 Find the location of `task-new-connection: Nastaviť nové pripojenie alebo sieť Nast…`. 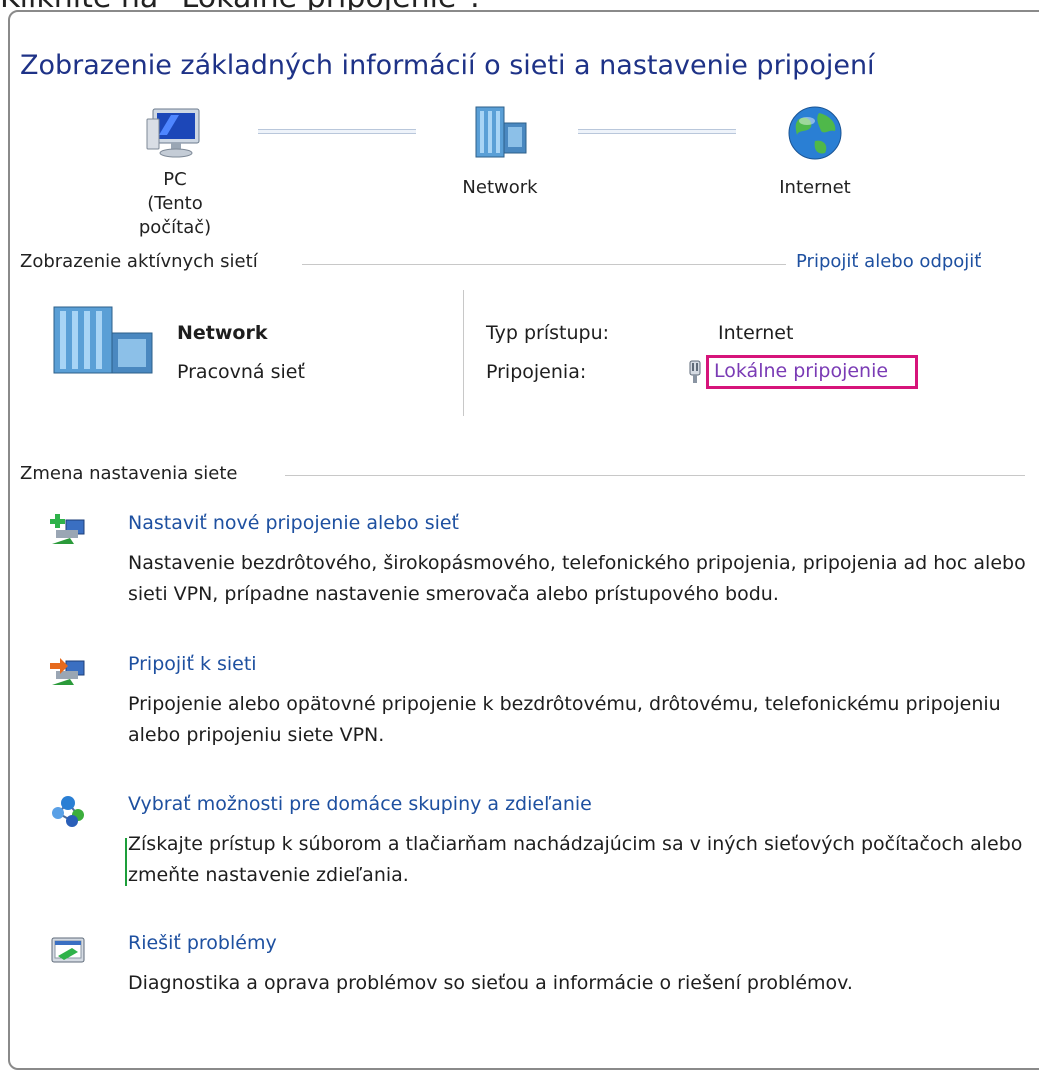

task-new-connection: Nastaviť nové pripojenie alebo sieť Nast… is located at coordinates (540, 562).